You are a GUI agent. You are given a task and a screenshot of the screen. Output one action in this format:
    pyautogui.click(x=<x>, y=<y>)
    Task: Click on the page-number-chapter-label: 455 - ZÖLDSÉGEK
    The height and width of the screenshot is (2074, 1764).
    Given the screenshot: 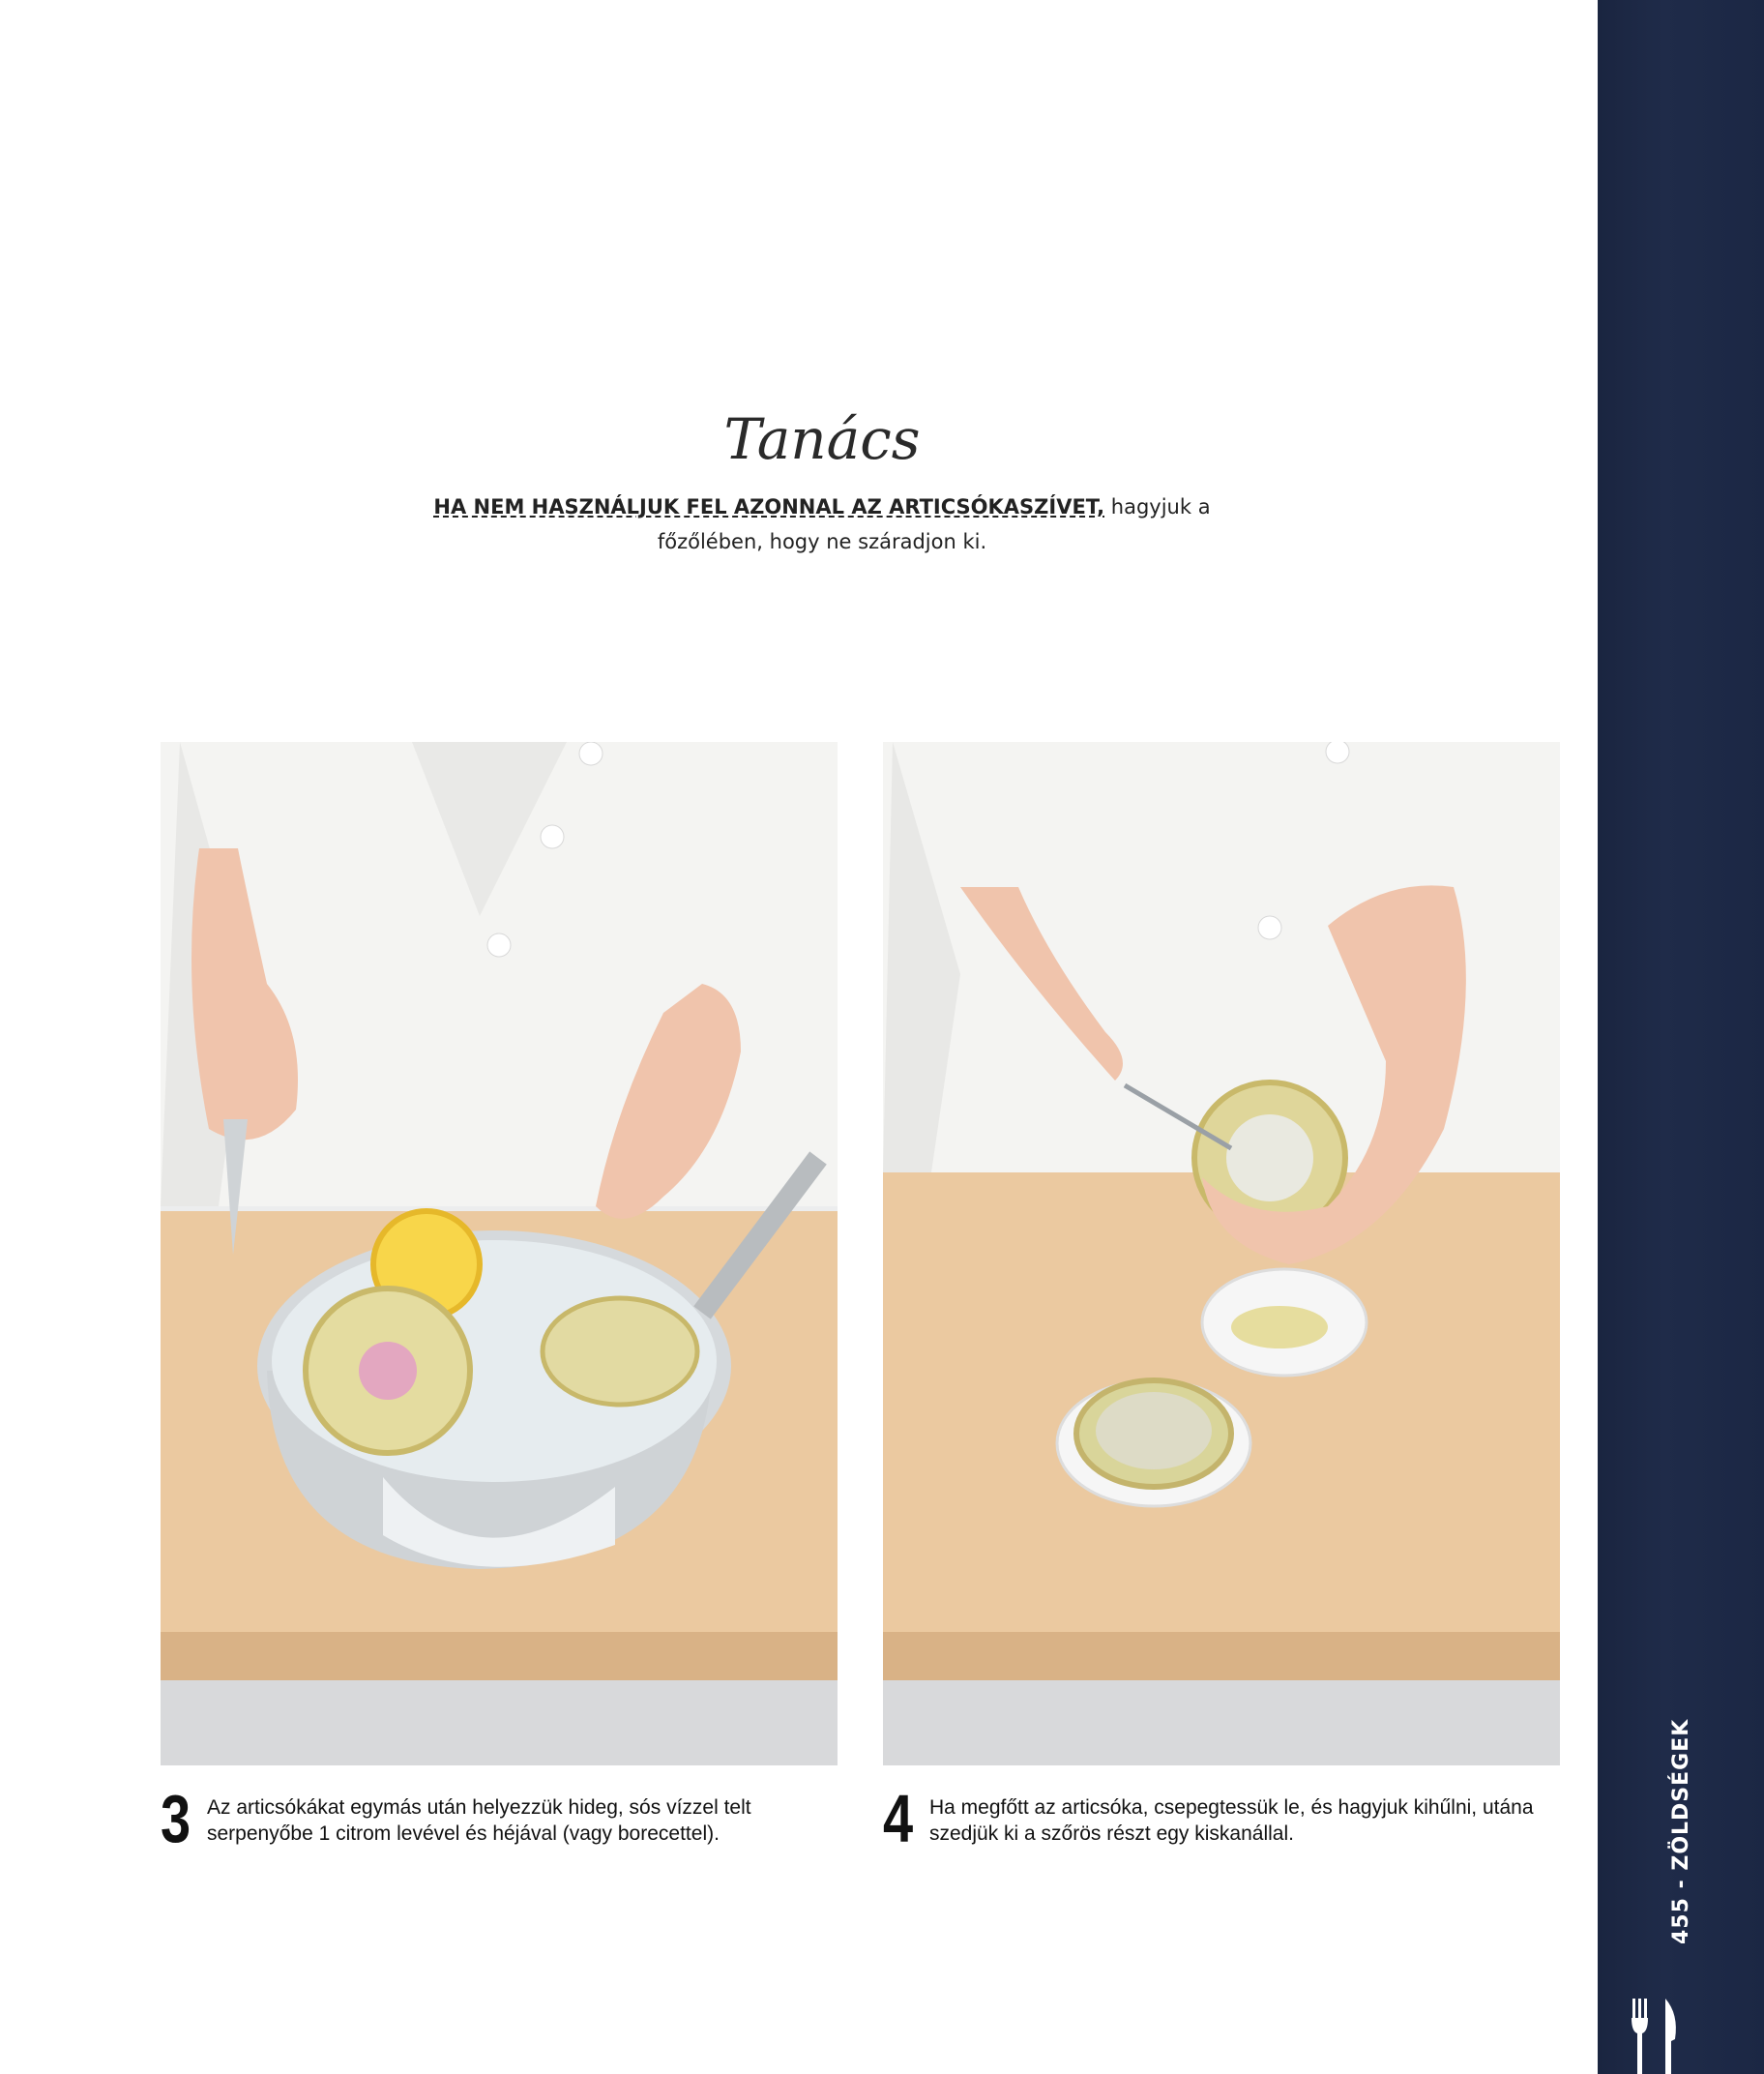 What is the action you would take?
    pyautogui.click(x=1681, y=1831)
    